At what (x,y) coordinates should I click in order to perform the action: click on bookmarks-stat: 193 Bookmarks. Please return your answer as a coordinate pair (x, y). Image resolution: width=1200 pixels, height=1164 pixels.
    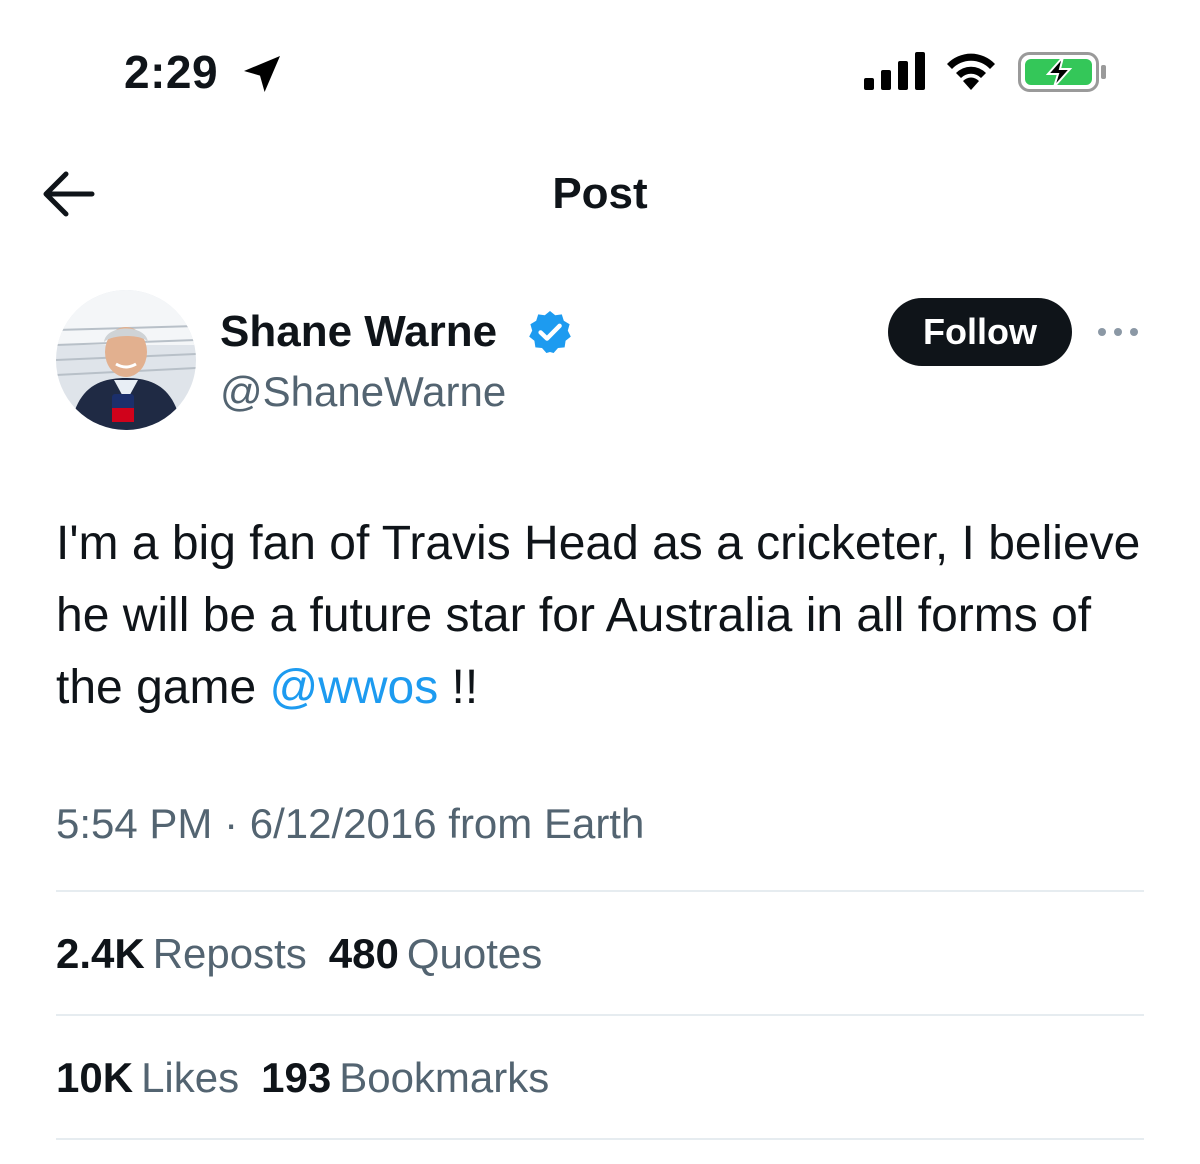
    Looking at the image, I should click on (405, 1077).